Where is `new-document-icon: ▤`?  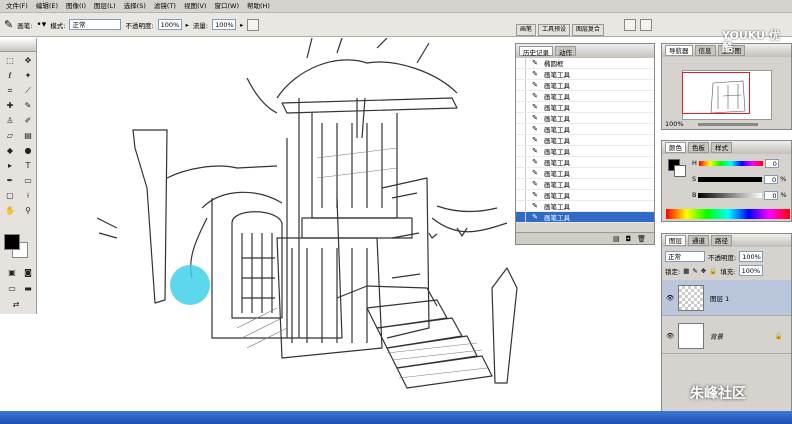 new-document-icon: ▤ is located at coordinates (616, 238).